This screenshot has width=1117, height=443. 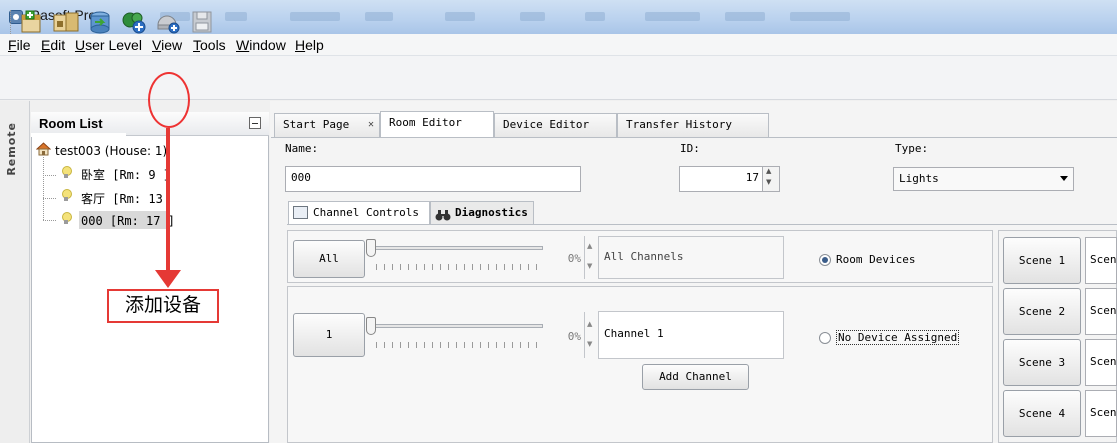 What do you see at coordinates (459, 267) in the screenshot?
I see `all-slider-ticks` at bounding box center [459, 267].